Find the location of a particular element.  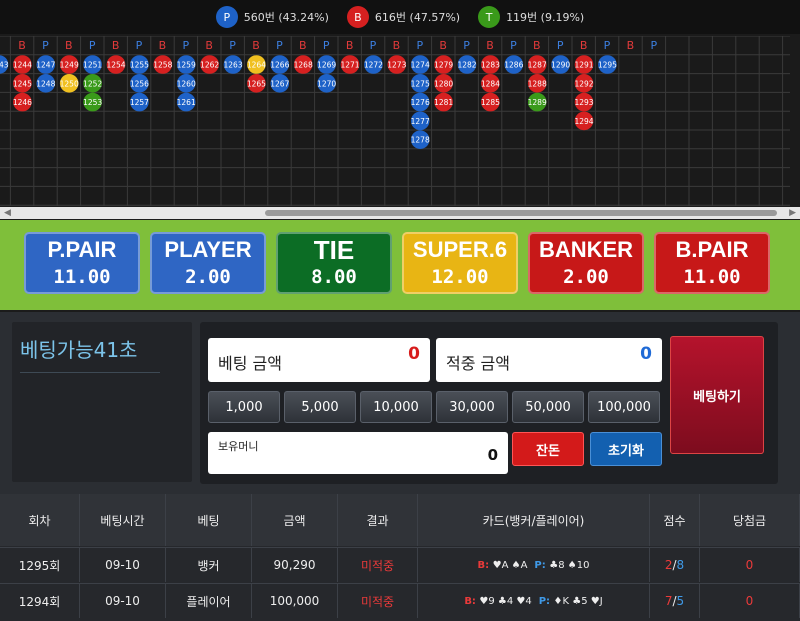

bet-amount-label: 베팅 금액 is located at coordinates (250, 363).